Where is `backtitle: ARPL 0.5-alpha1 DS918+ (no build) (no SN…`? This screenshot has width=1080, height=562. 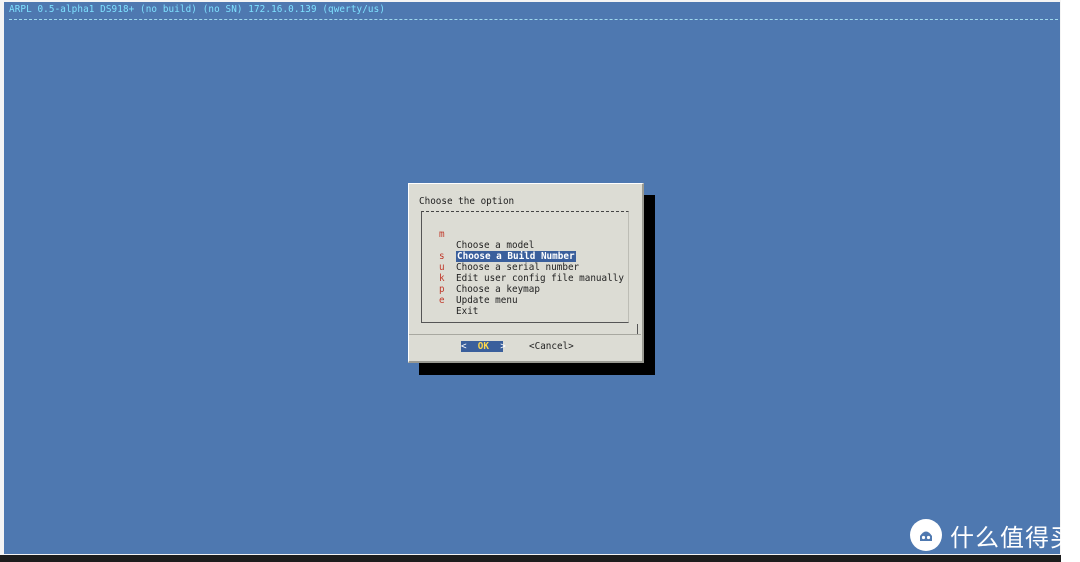
backtitle: ARPL 0.5-alpha1 DS918+ (no build) (no SN… is located at coordinates (197, 9).